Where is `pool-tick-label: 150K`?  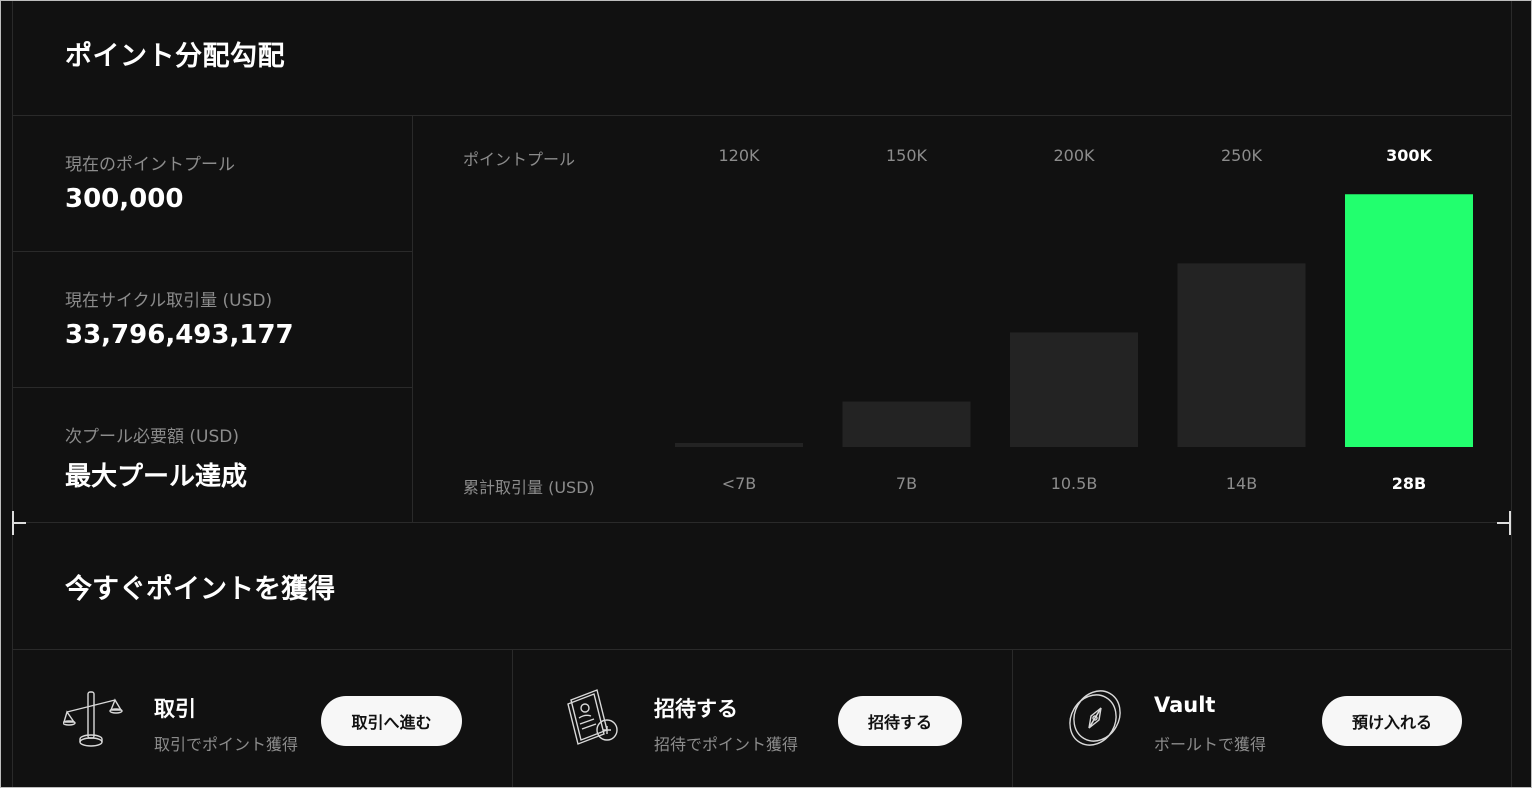 pool-tick-label: 150K is located at coordinates (906, 155).